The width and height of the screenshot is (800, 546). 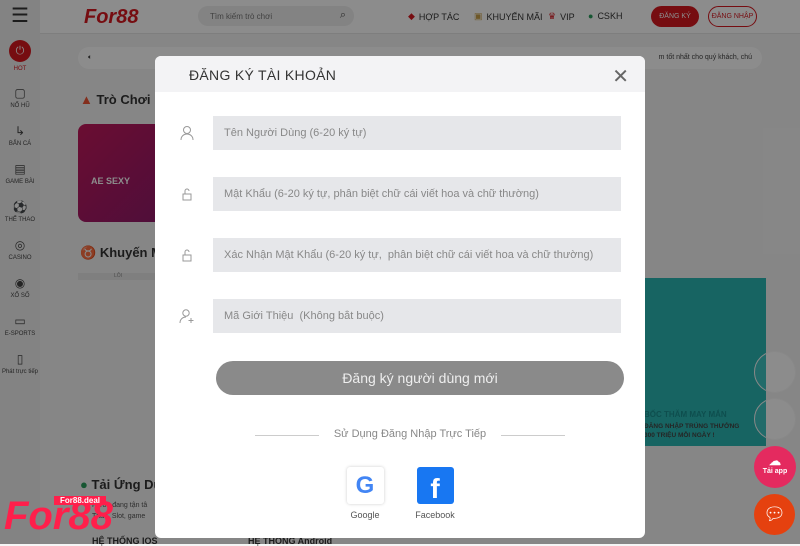 I want to click on referral-row, so click(x=400, y=316).